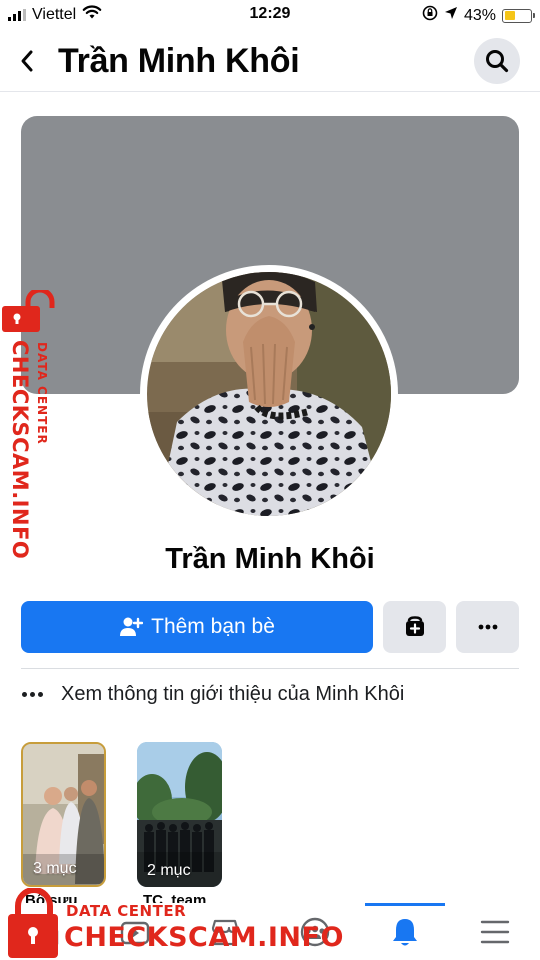 This screenshot has height=960, width=540. I want to click on avatar-photo, so click(269, 394).